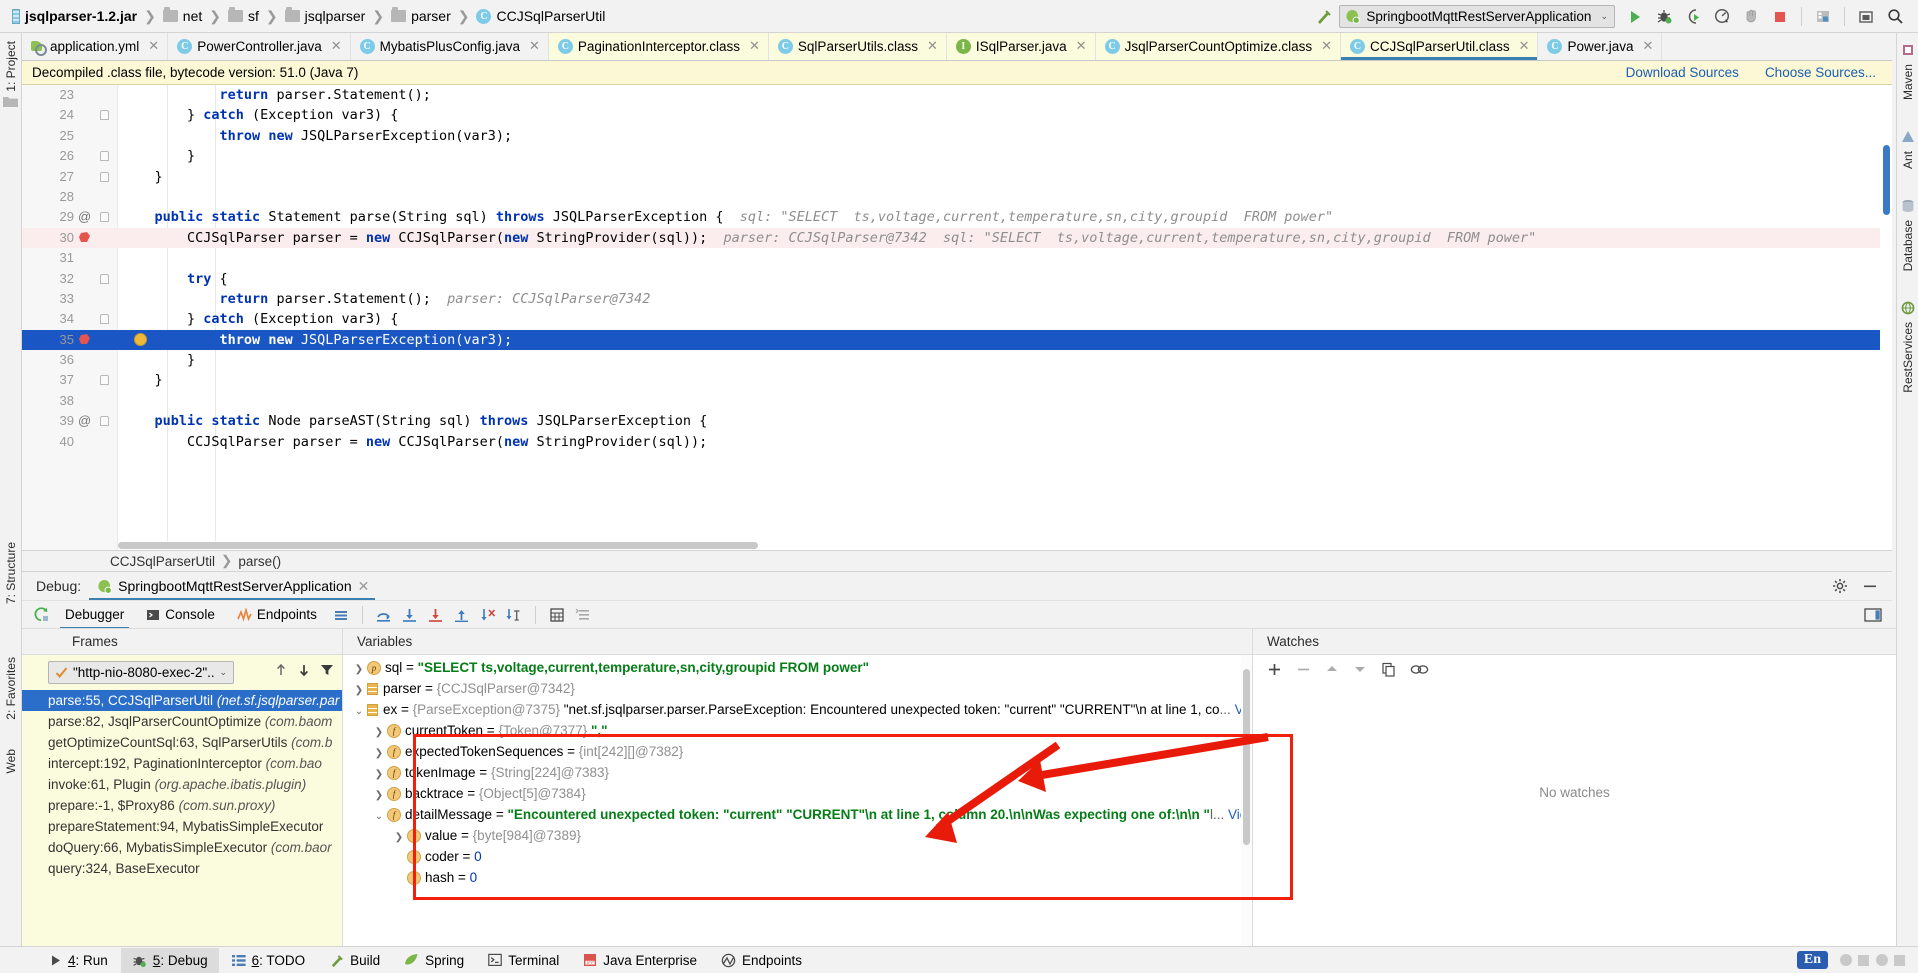 This screenshot has height=973, width=1918. Describe the element at coordinates (1840, 586) in the screenshot. I see `gear-icon` at that location.